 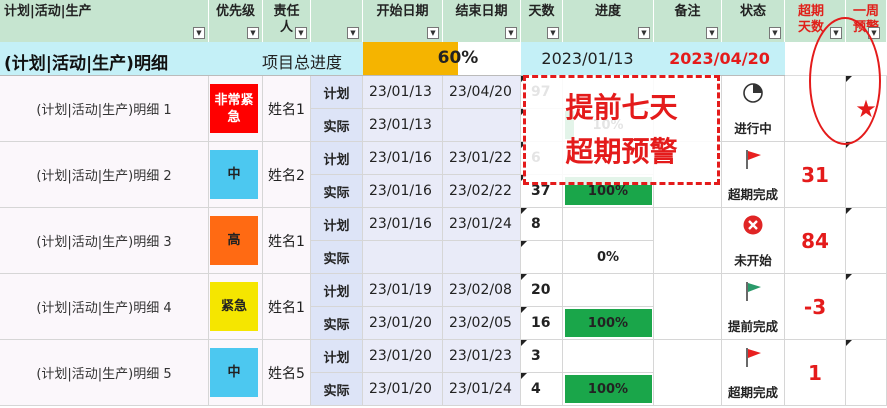 I want to click on actual-end-cell: 23/02/22, so click(x=482, y=191).